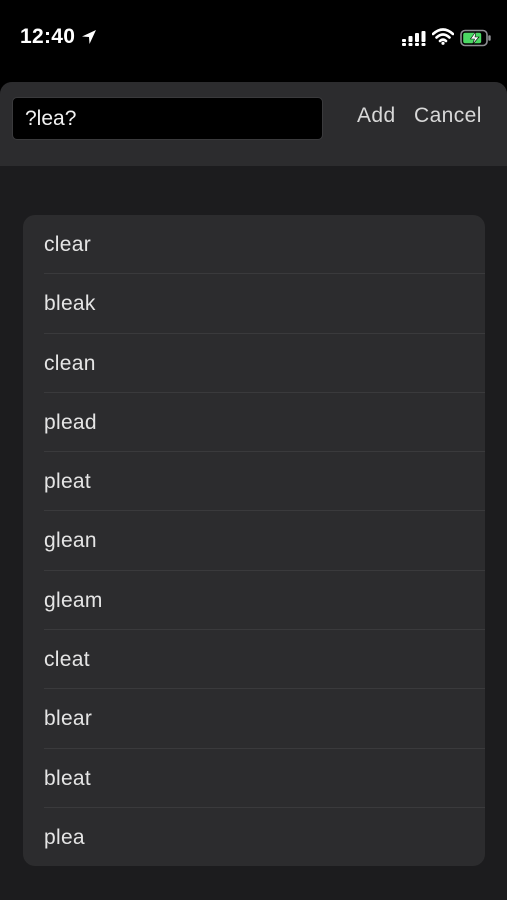  I want to click on search-input, so click(167, 118).